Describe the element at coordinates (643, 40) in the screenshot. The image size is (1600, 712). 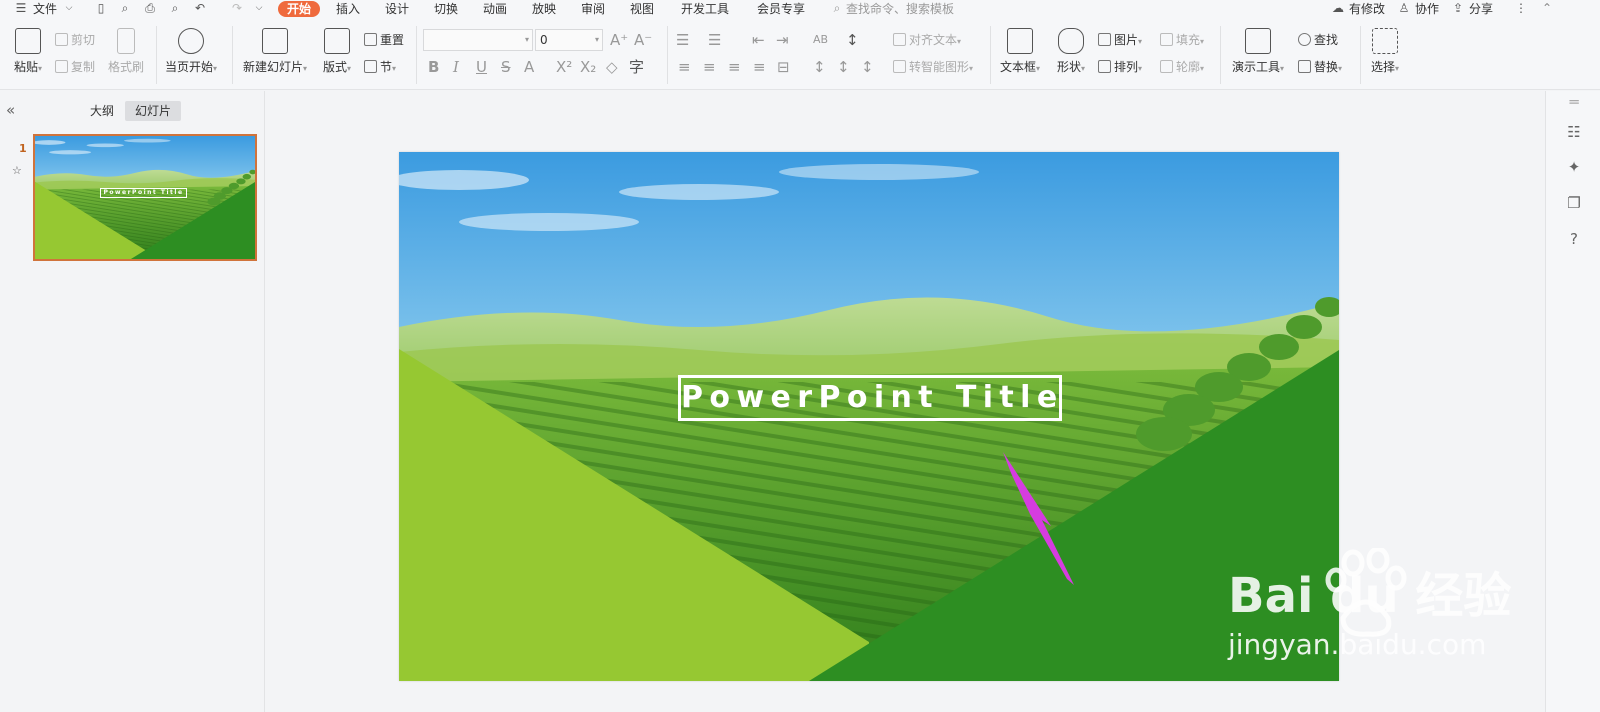
I see `decrease-font-icon: A⁻` at that location.